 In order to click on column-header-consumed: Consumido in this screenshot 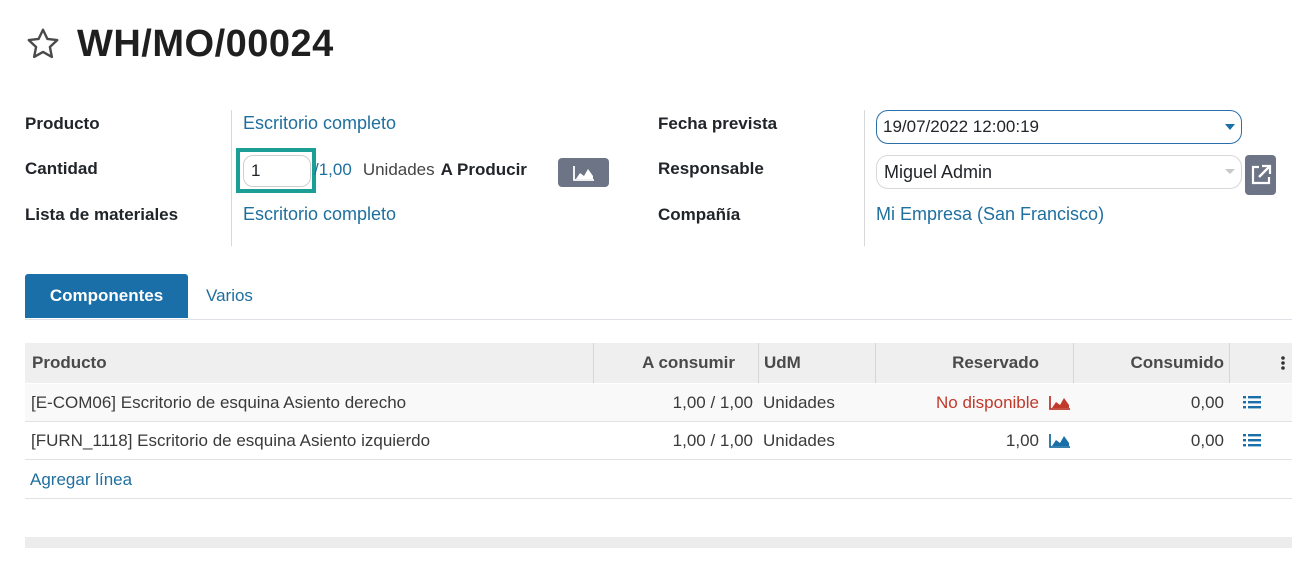, I will do `click(1149, 363)`.